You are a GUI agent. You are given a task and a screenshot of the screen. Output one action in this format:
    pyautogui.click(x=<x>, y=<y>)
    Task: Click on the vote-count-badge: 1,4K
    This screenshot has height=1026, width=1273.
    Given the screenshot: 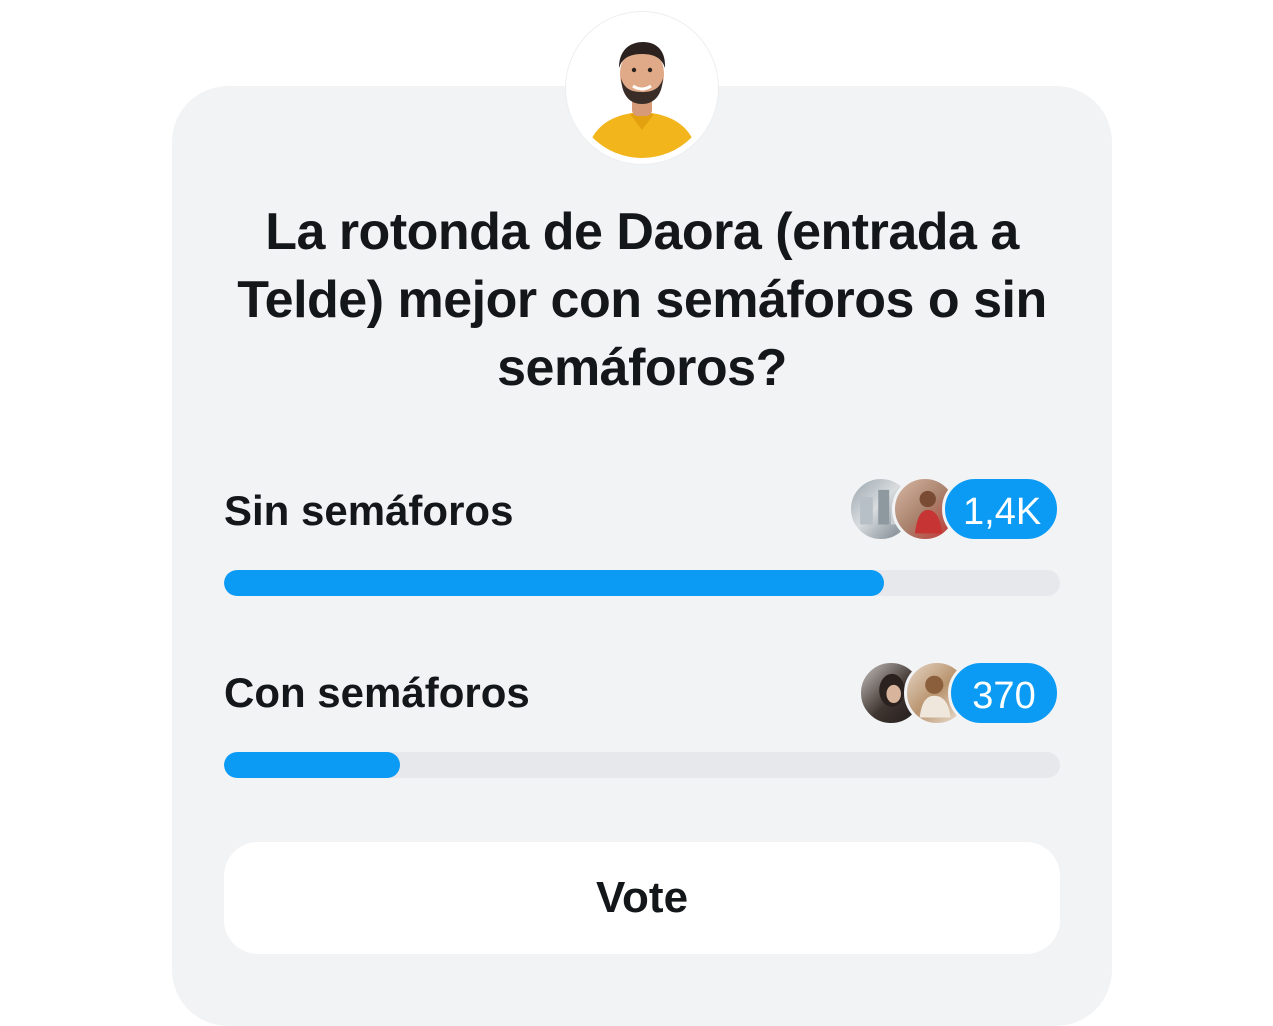 What is the action you would take?
    pyautogui.click(x=1001, y=509)
    